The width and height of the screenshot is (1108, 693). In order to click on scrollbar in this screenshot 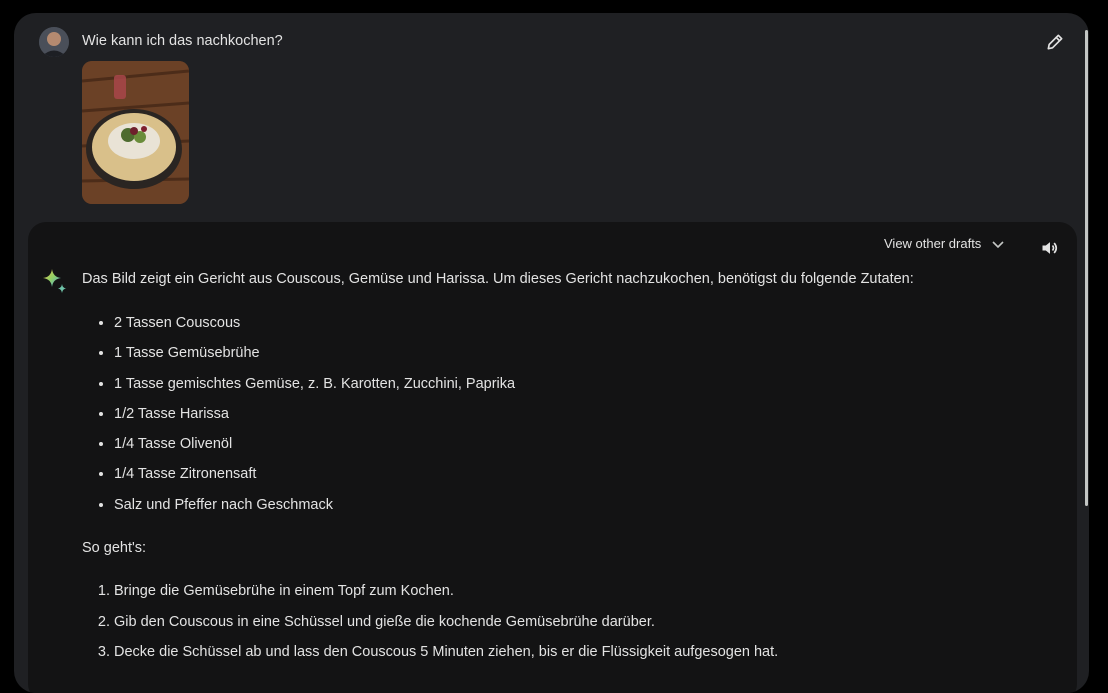, I will do `click(1086, 268)`.